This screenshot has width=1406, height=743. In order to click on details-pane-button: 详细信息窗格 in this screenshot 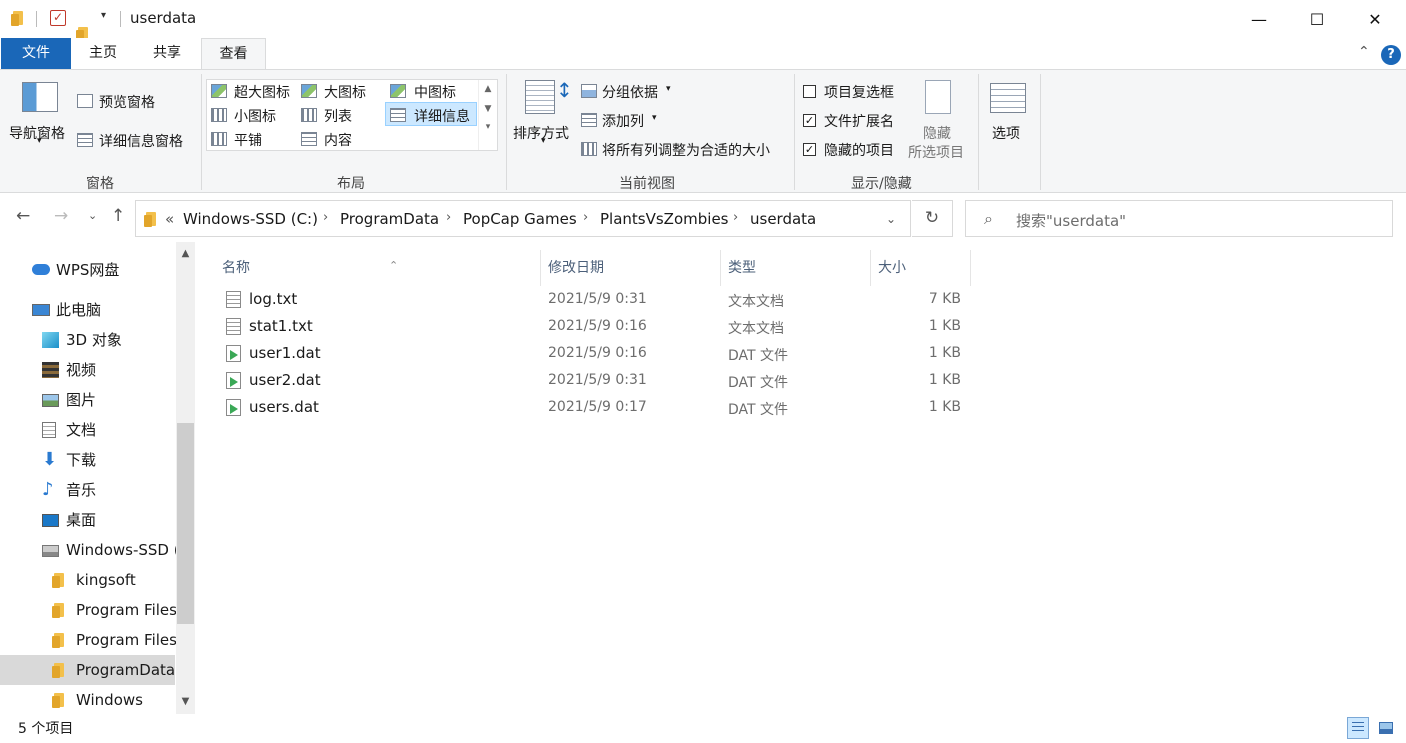, I will do `click(141, 141)`.